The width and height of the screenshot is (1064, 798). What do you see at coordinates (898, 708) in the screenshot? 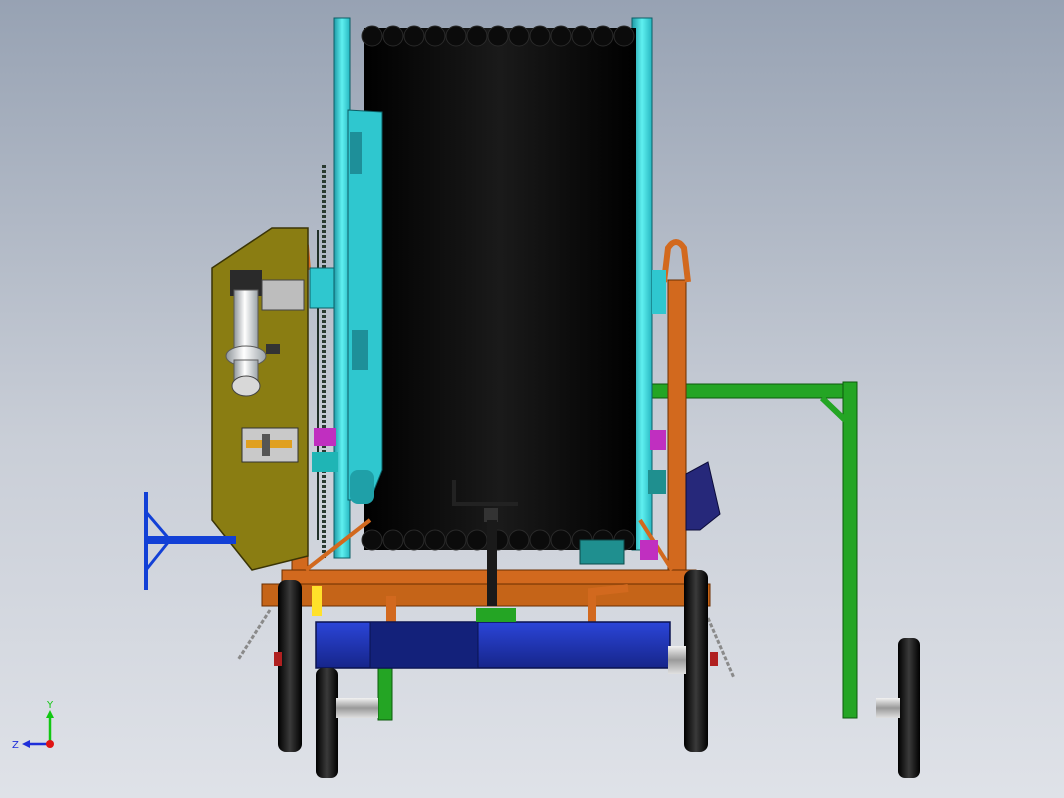
I see `outrigger-wheel` at bounding box center [898, 708].